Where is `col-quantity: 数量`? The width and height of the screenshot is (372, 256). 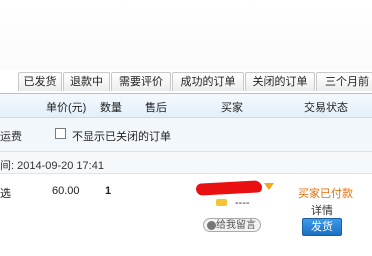 col-quantity: 数量 is located at coordinates (111, 108).